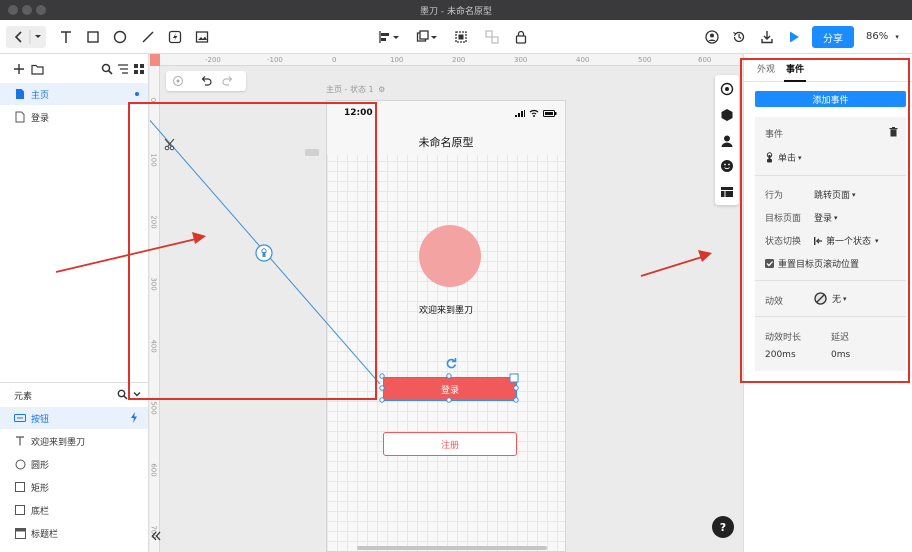  What do you see at coordinates (727, 192) in the screenshot?
I see `table-tool-button` at bounding box center [727, 192].